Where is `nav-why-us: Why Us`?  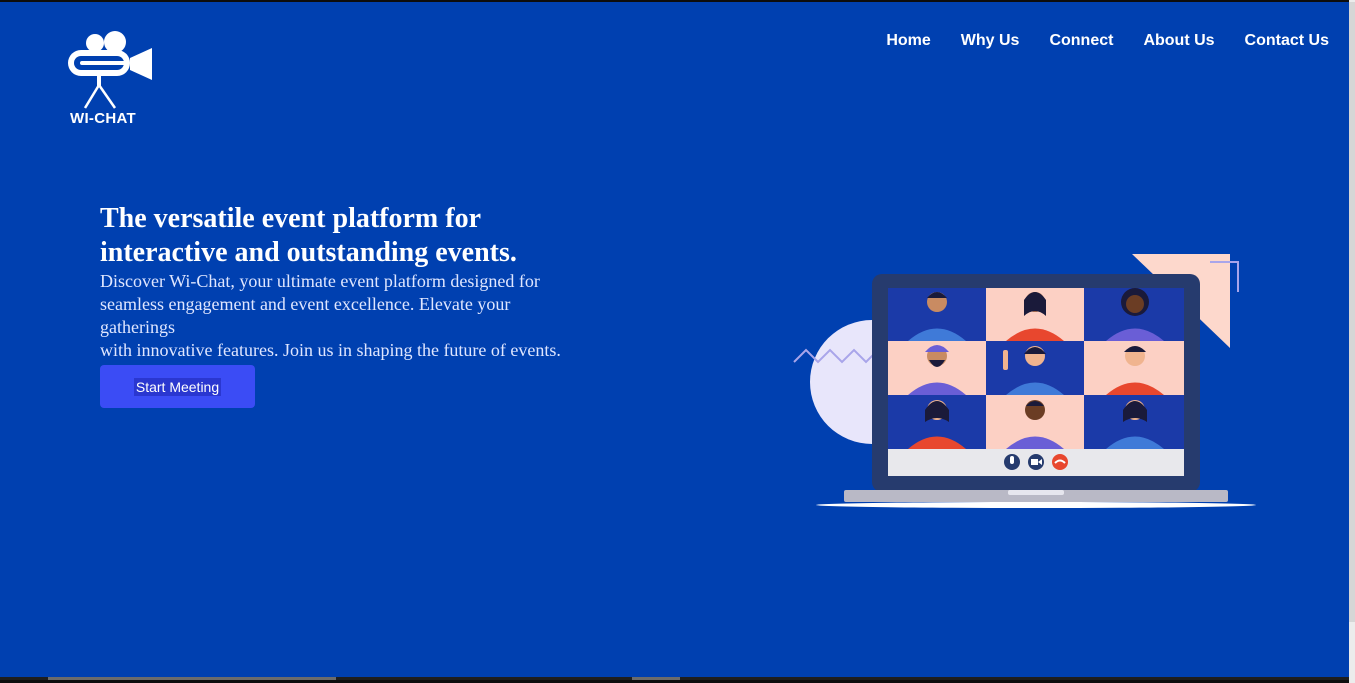
nav-why-us: Why Us is located at coordinates (990, 41).